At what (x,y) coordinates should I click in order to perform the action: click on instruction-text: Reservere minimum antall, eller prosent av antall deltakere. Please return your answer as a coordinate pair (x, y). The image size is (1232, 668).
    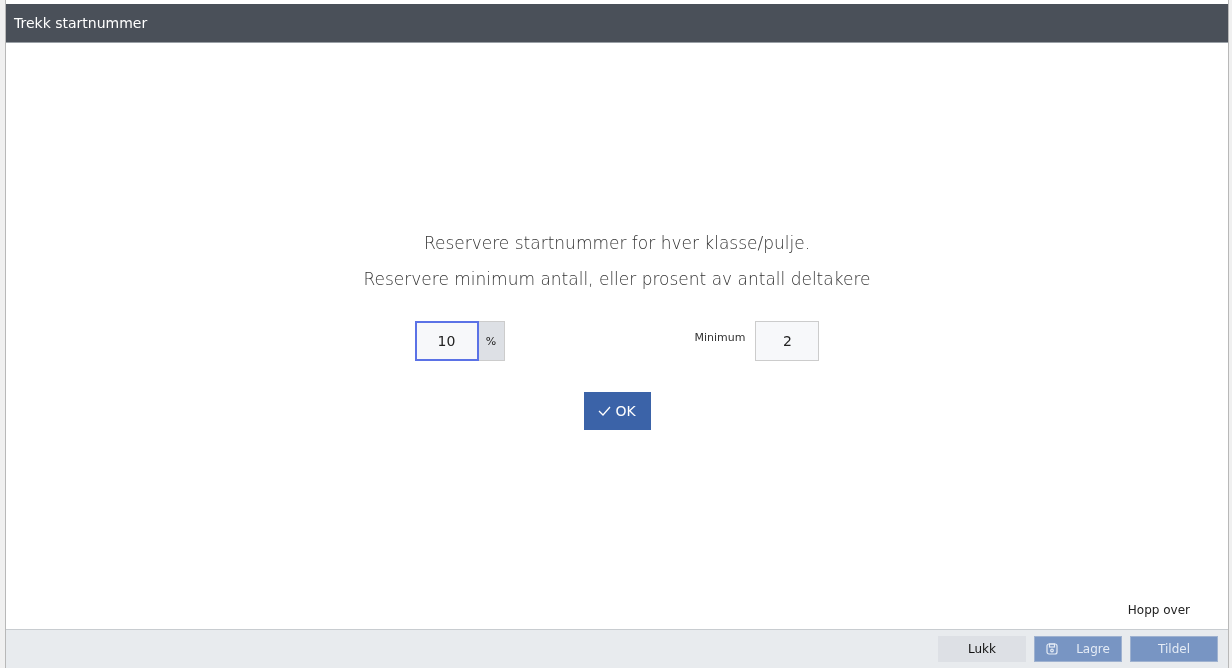
    Looking at the image, I should click on (617, 279).